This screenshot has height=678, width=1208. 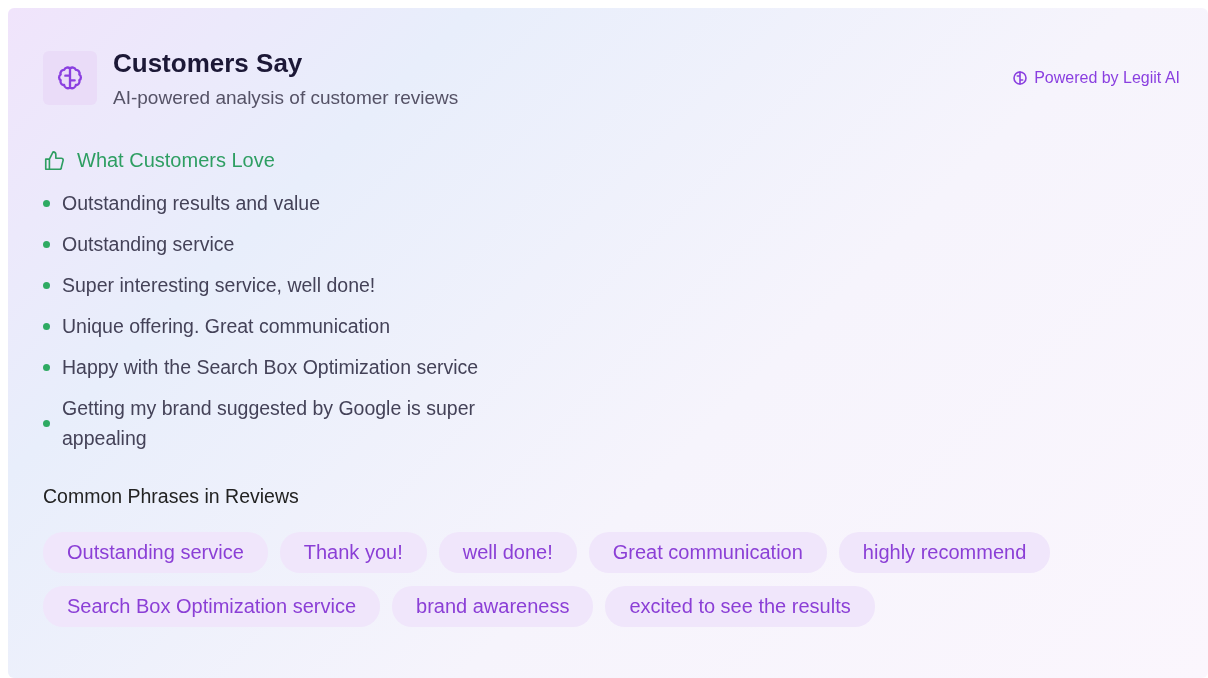 I want to click on review-point: Super interesting service, well done!, so click(x=219, y=285).